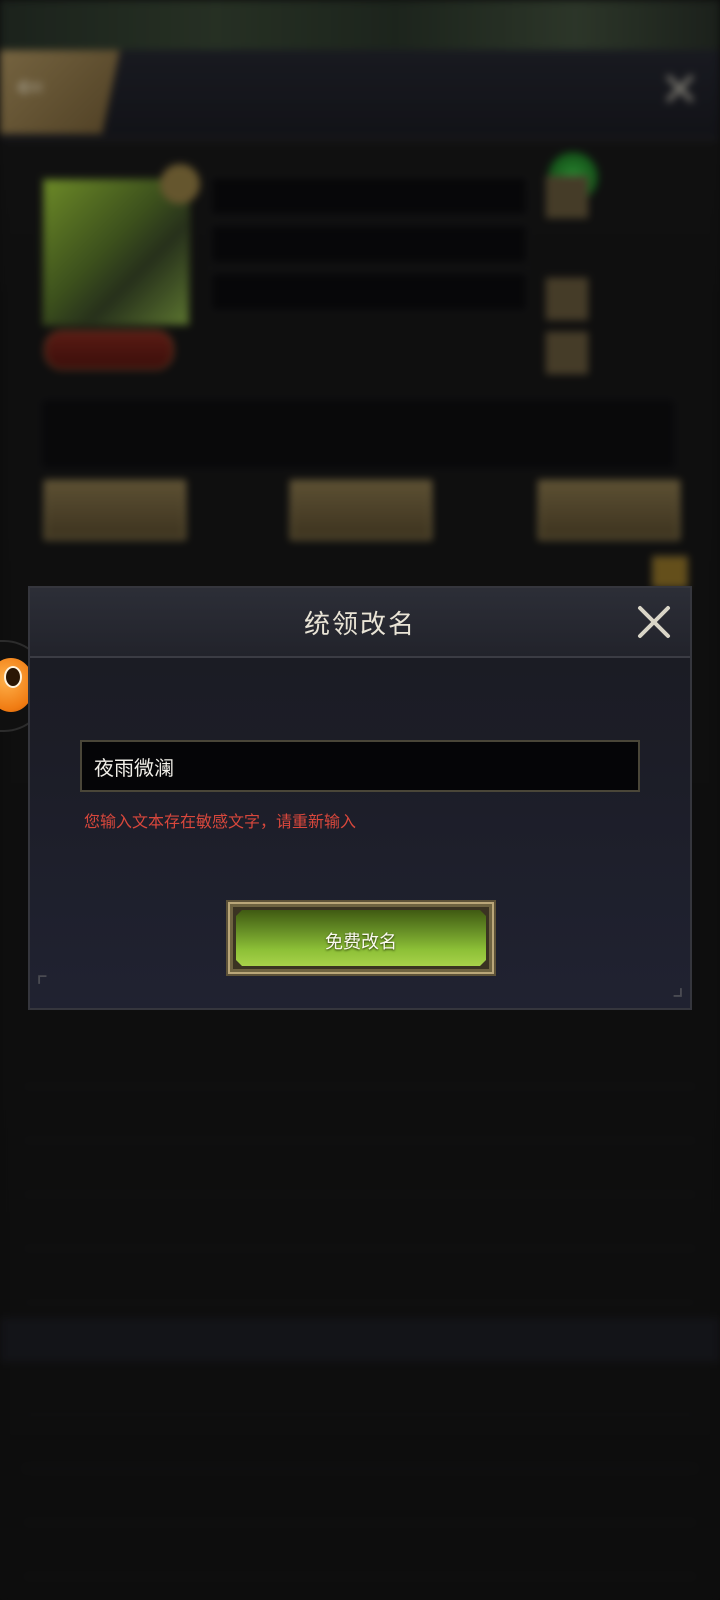 The height and width of the screenshot is (1600, 720). I want to click on mascot-eye-icon, so click(13, 677).